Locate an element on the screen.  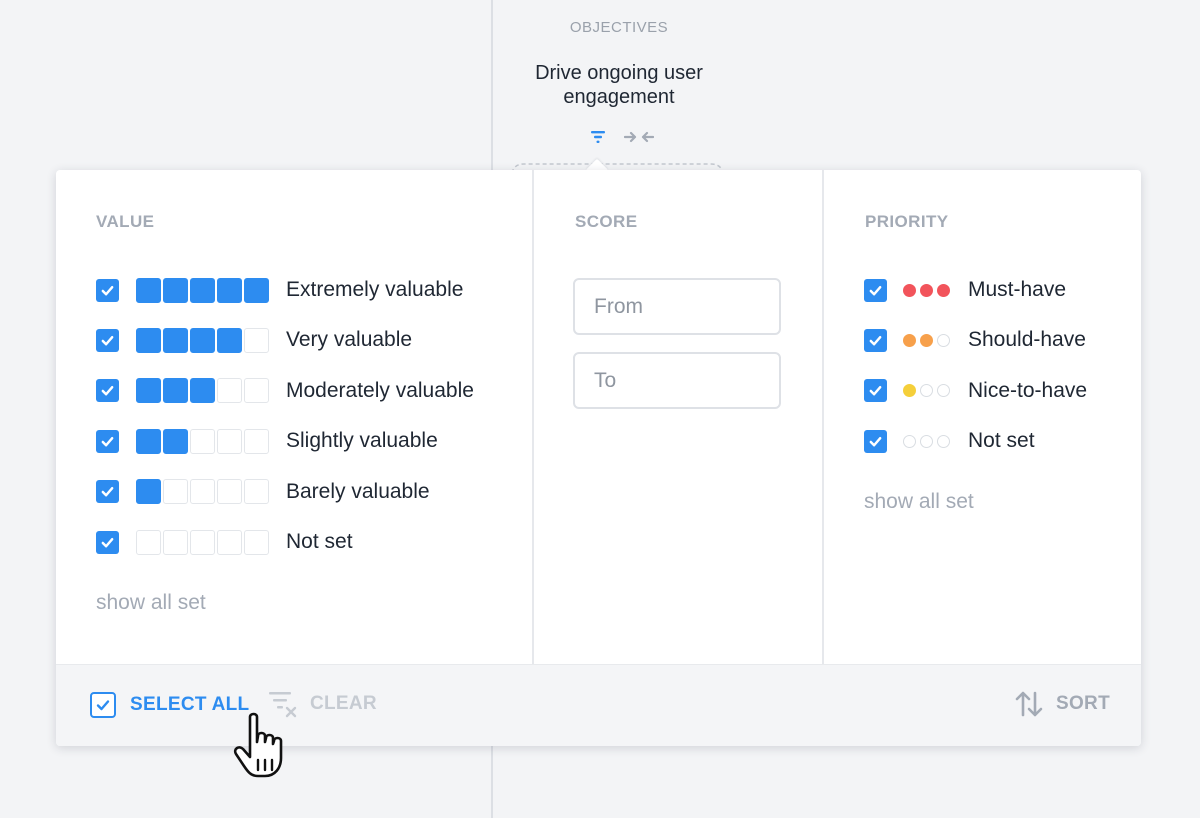
value-option-row: Not set is located at coordinates (224, 542).